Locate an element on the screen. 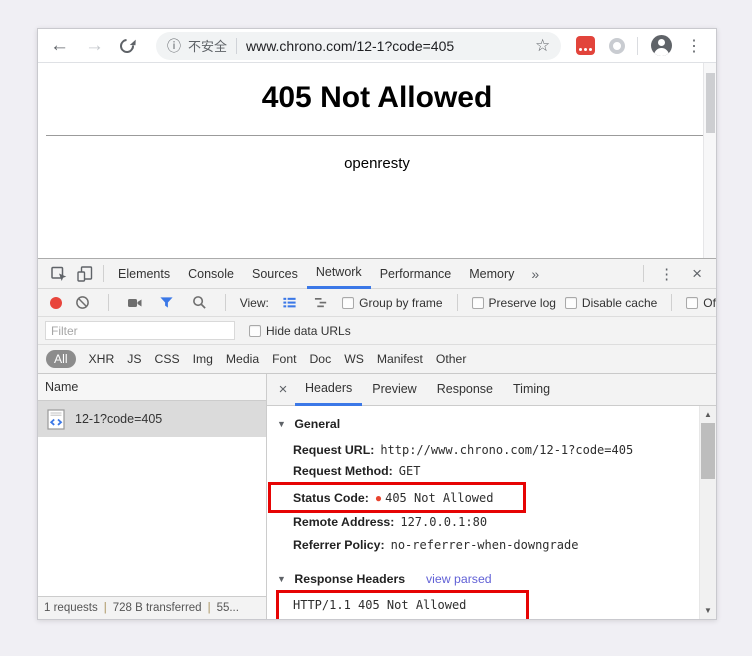 The width and height of the screenshot is (752, 656). bookmark-star-icon: ☆ is located at coordinates (542, 46).